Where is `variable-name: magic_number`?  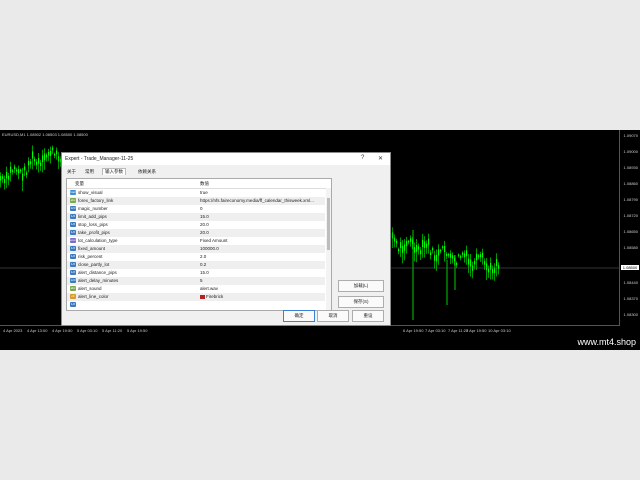
variable-name: magic_number is located at coordinates (93, 208).